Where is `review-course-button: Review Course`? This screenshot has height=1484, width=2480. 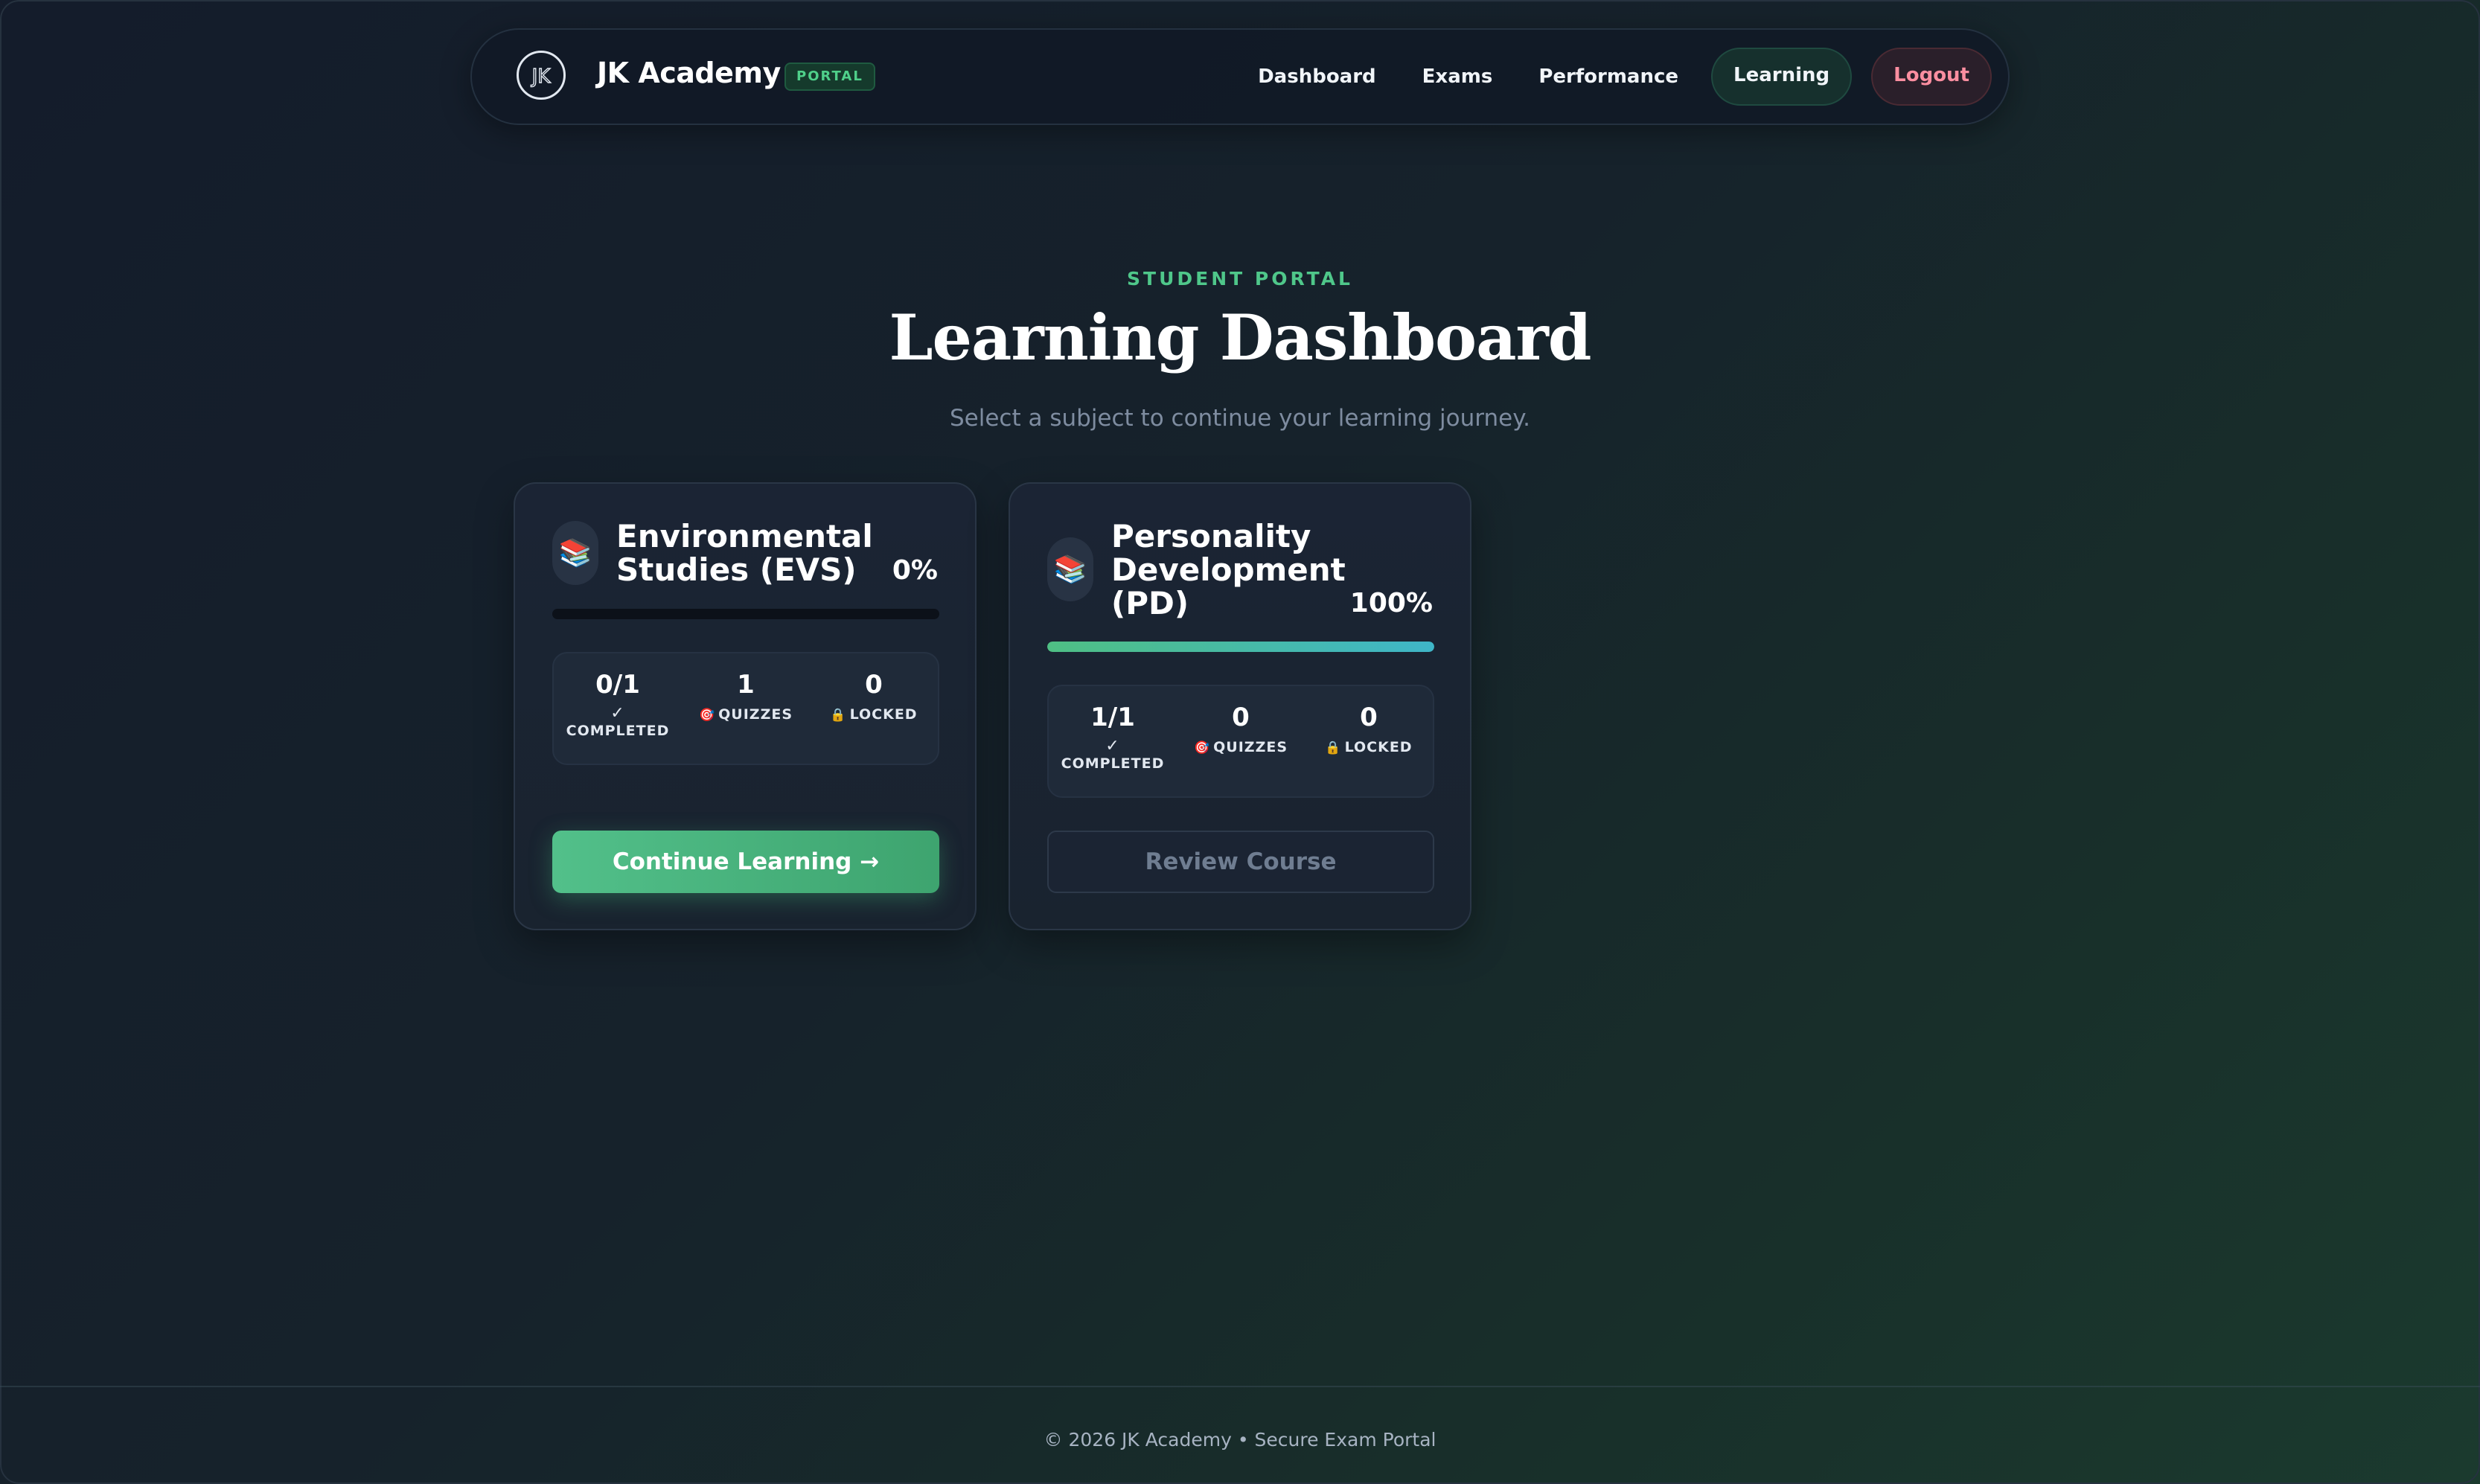 review-course-button: Review Course is located at coordinates (1240, 862).